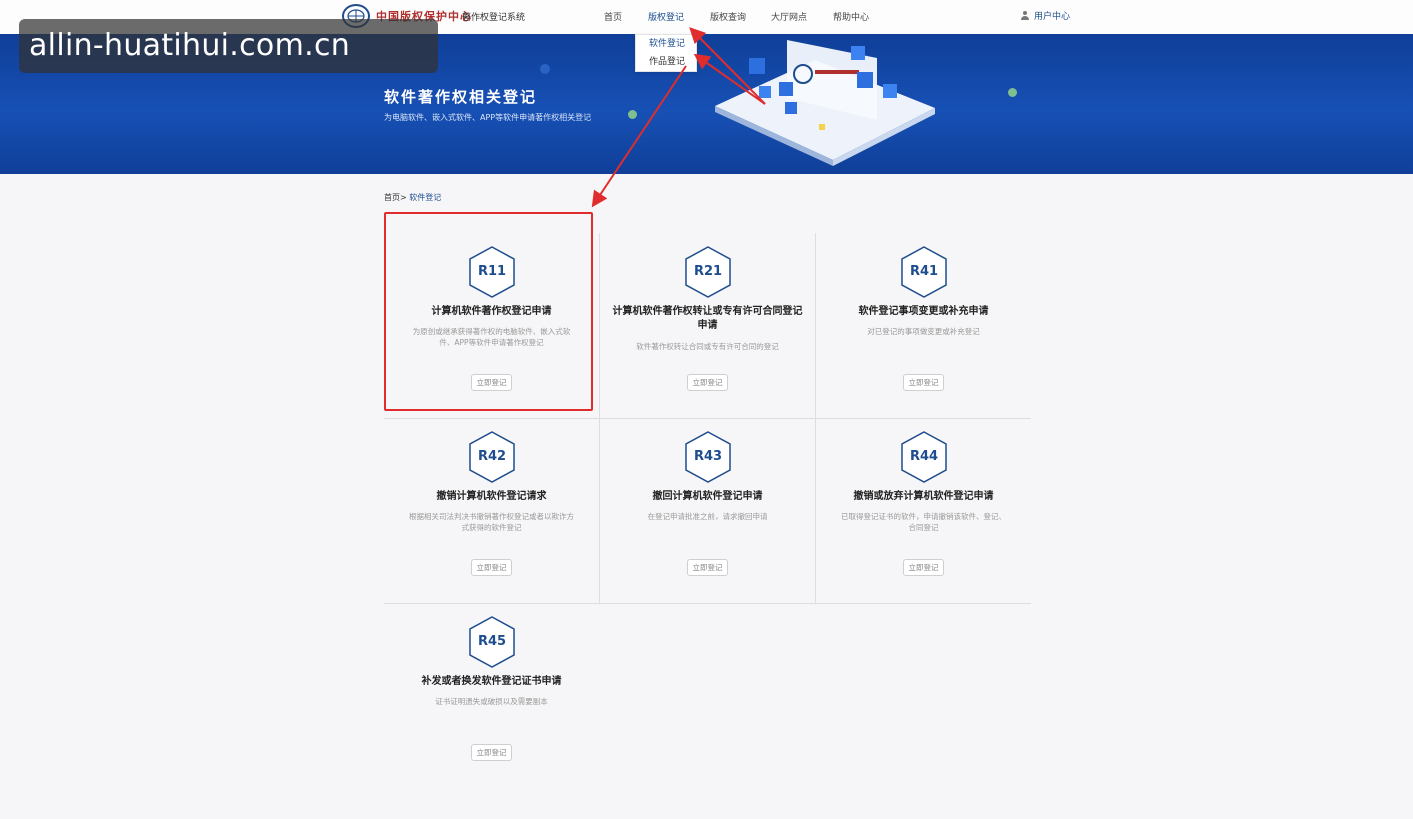  What do you see at coordinates (923, 325) in the screenshot?
I see `card-r41: R41 软件登记事项变更或补充申请 对已登记的事项做变更或补充登记 立即登记` at bounding box center [923, 325].